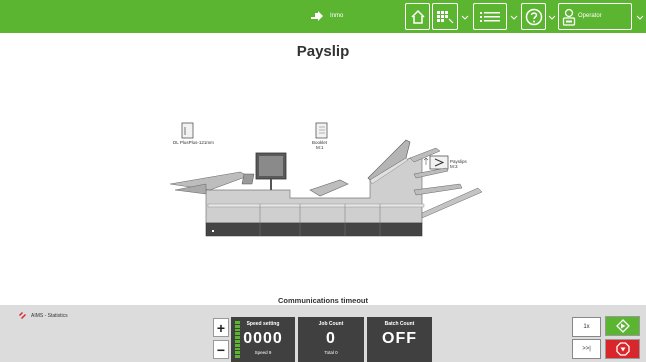 This screenshot has height=362, width=646. I want to click on start-icon, so click(622, 326).